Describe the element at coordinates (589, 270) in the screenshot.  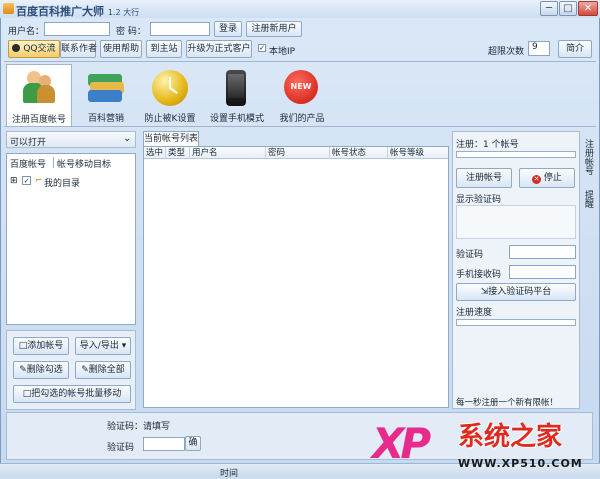
I see `right-side-tabs: 注册帐号 提醒` at that location.